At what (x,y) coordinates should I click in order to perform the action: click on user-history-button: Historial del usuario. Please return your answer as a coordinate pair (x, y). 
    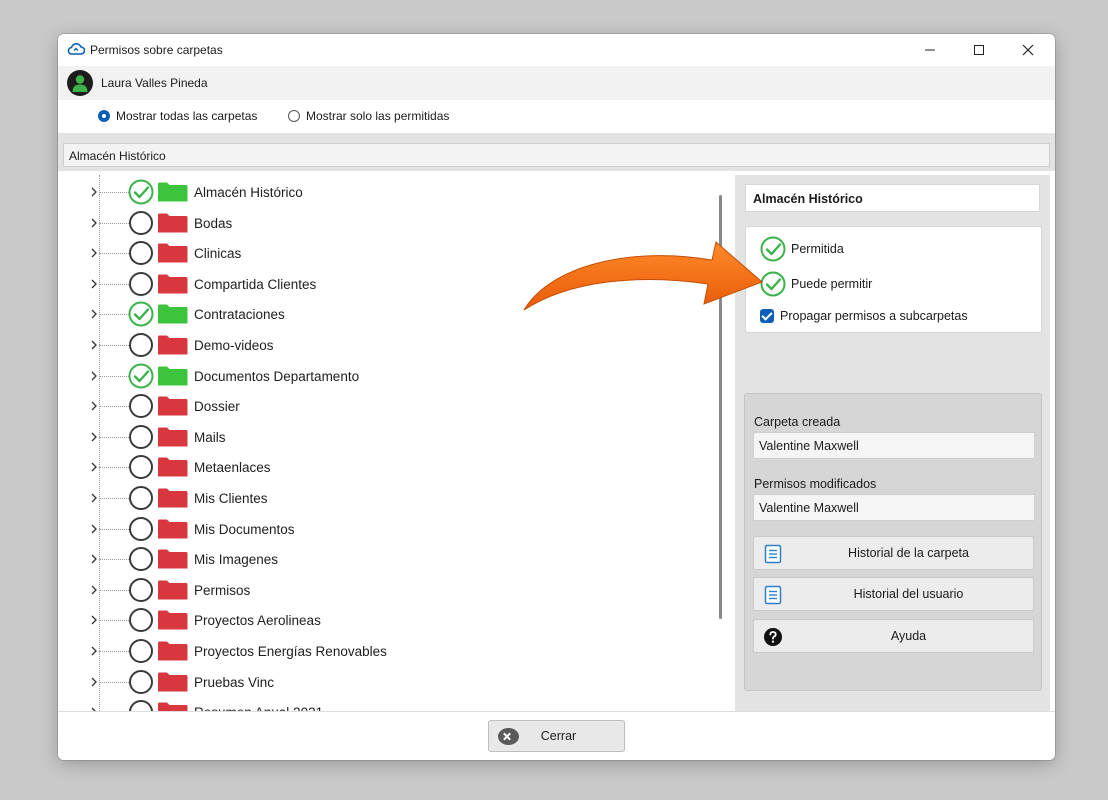
    Looking at the image, I should click on (893, 594).